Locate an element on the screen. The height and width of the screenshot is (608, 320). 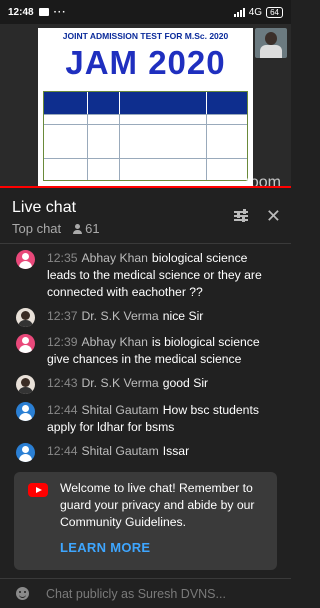
message-time: 12:35 is located at coordinates (62, 258).